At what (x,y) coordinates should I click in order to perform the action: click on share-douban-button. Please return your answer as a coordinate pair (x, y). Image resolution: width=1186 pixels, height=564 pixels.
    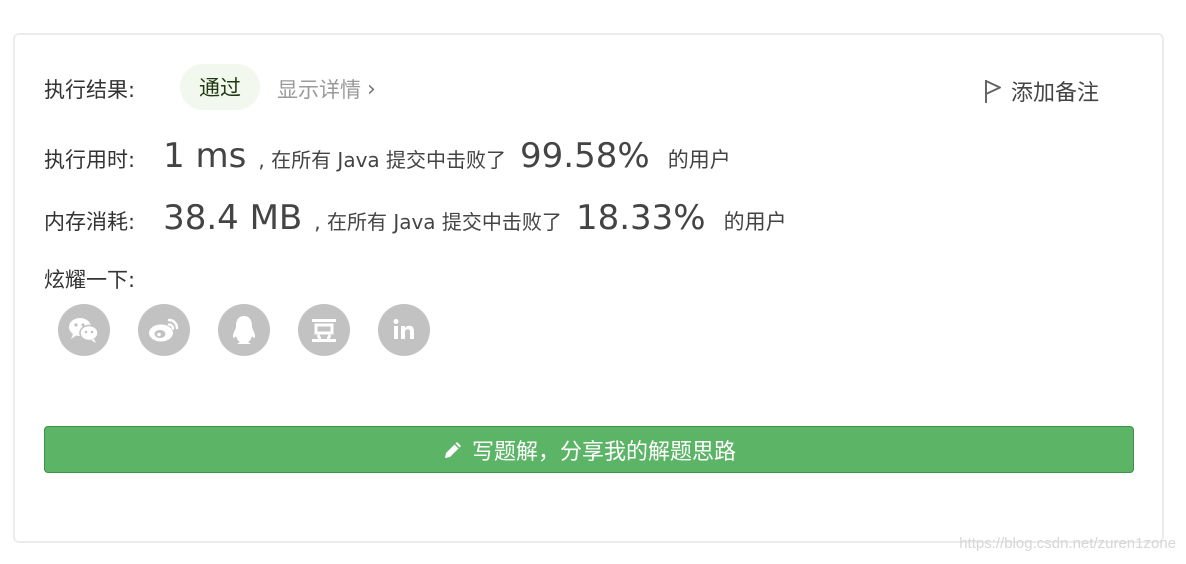
    Looking at the image, I should click on (324, 330).